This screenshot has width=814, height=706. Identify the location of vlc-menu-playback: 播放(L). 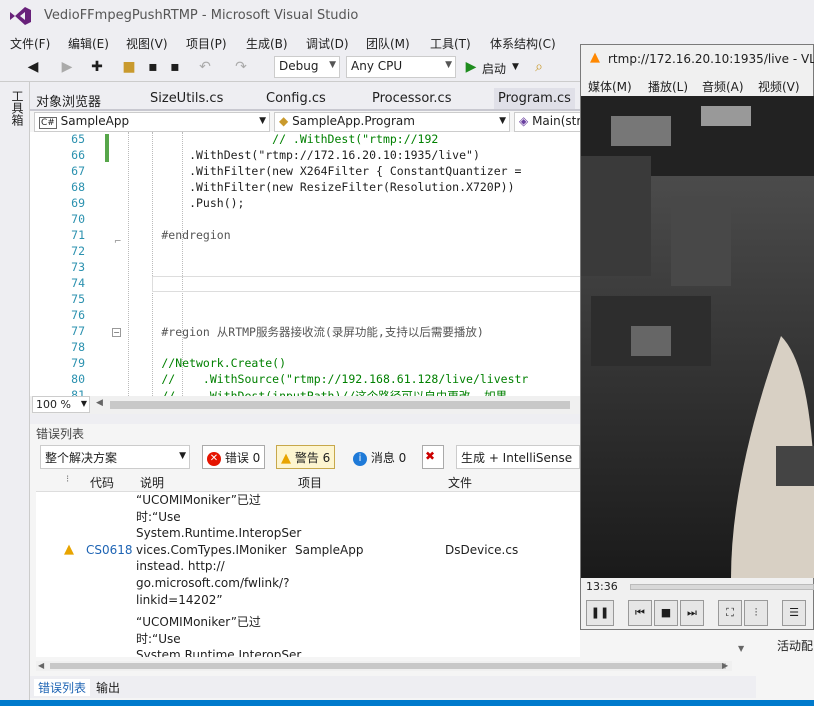
(668, 86).